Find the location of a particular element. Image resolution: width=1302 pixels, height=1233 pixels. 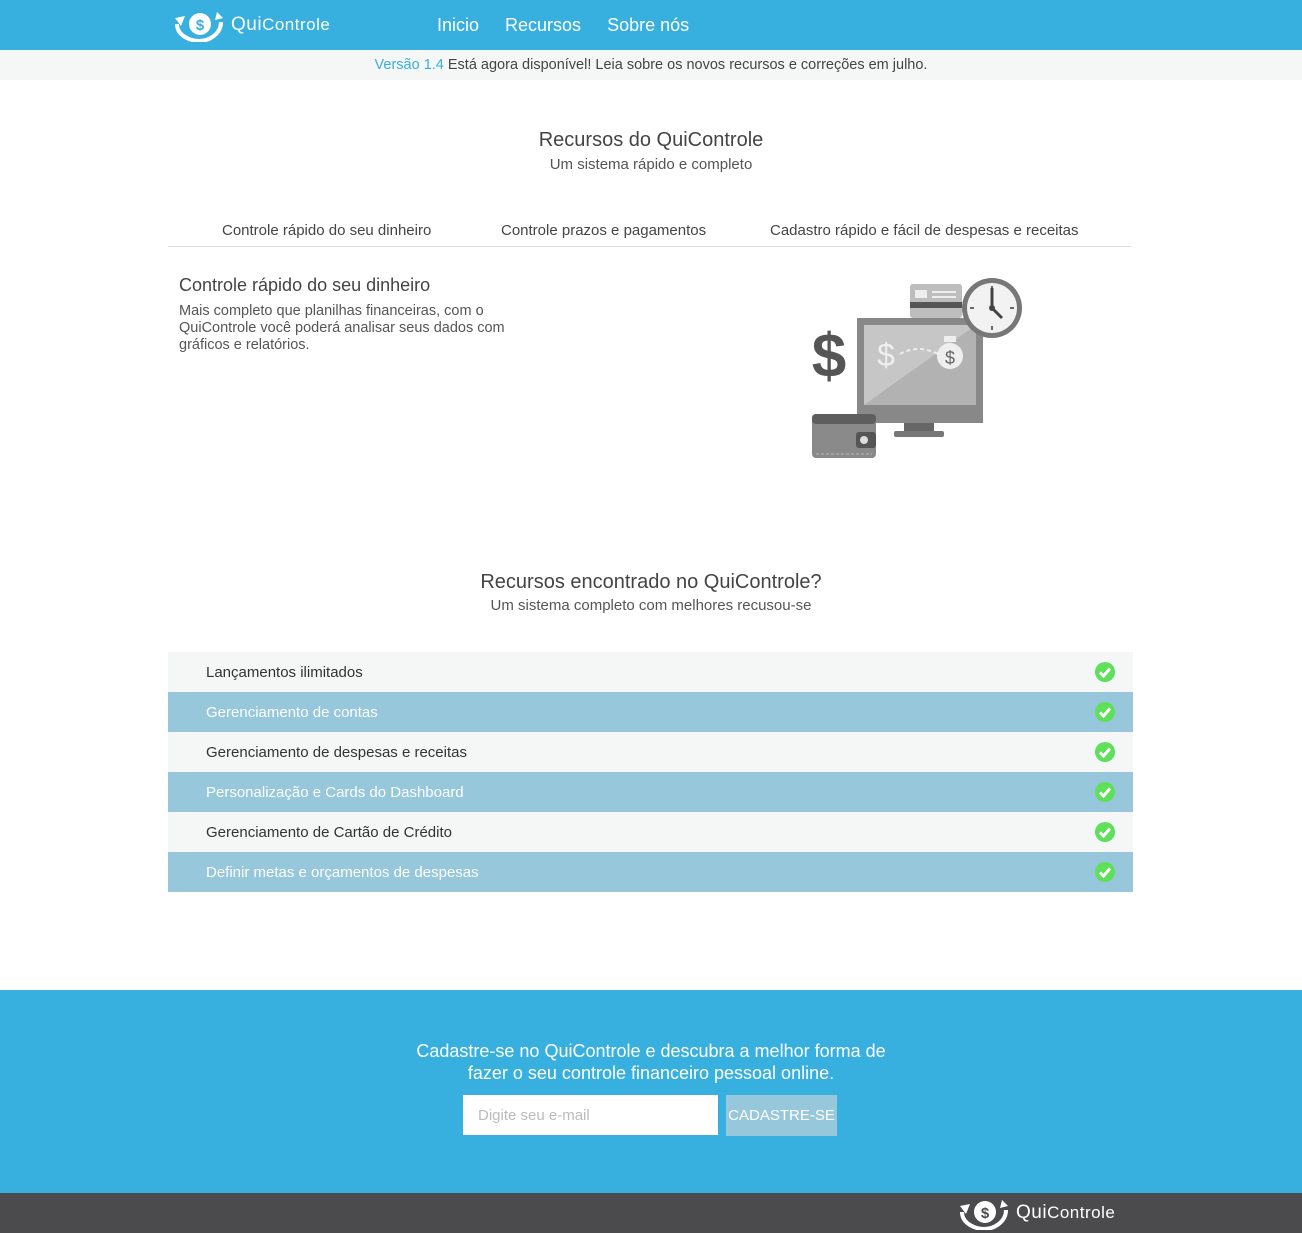

version-link: Versão 1.4 is located at coordinates (409, 65).